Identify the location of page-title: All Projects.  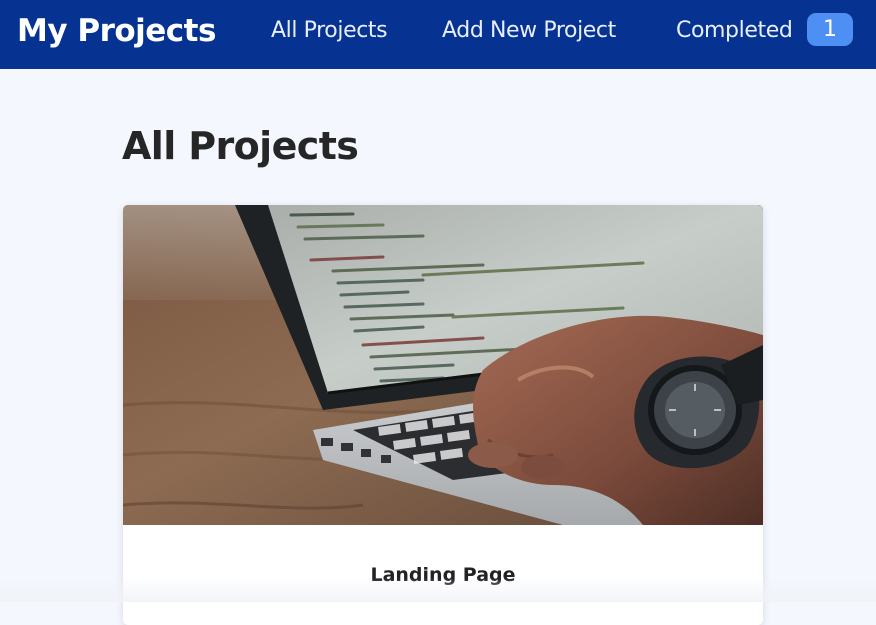
(240, 146).